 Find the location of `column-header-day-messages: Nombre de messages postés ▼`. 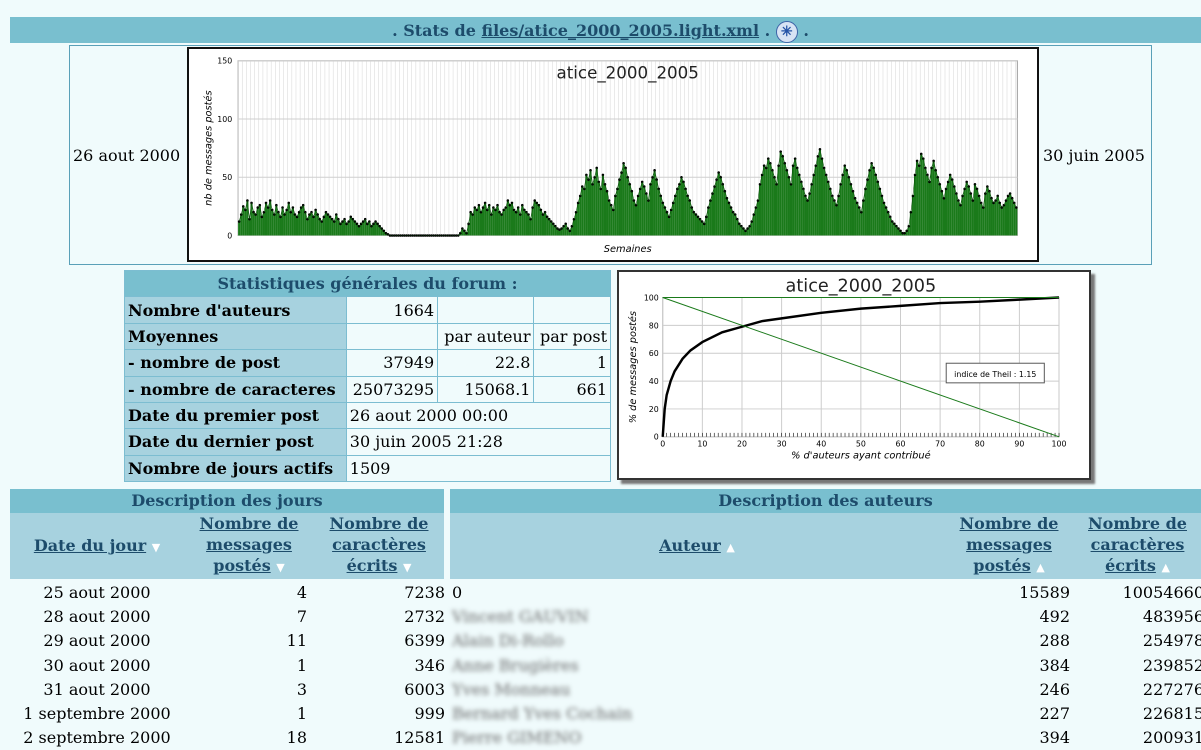

column-header-day-messages: Nombre de messages postés ▼ is located at coordinates (249, 546).